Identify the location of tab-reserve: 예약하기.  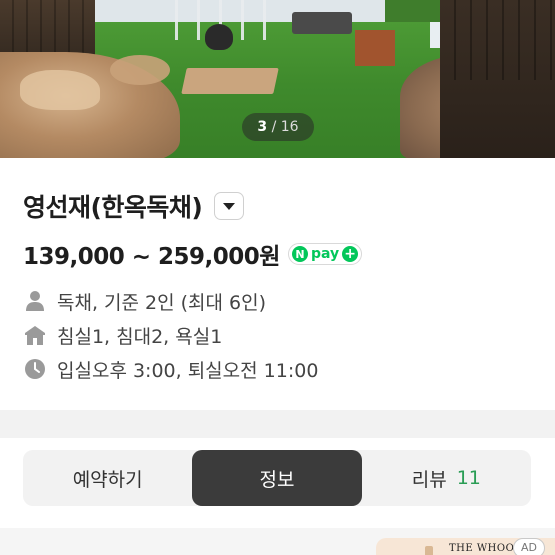
(107, 478).